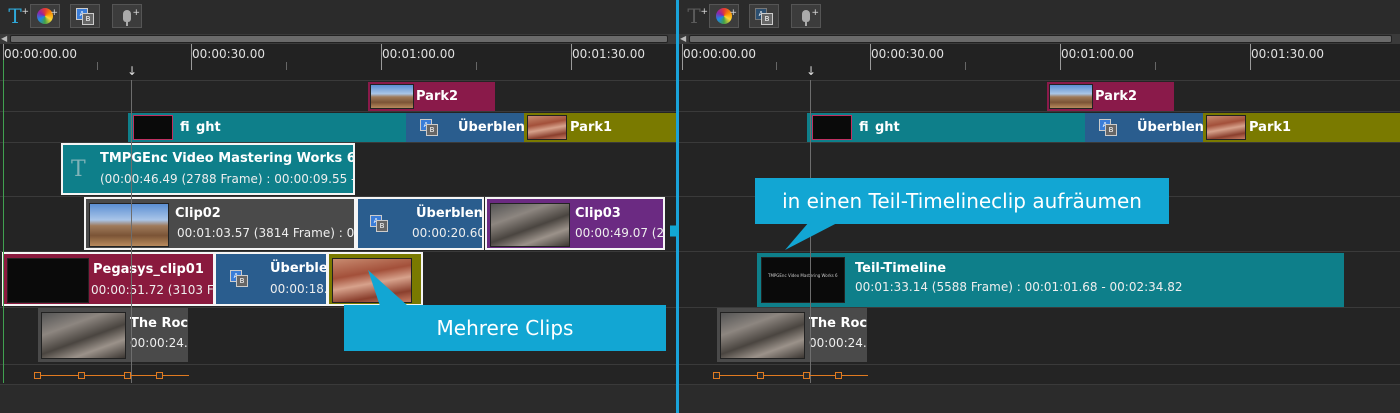  Describe the element at coordinates (575, 223) in the screenshot. I see `clip-clip03: Clip03 00:00:49.07 (2` at that location.